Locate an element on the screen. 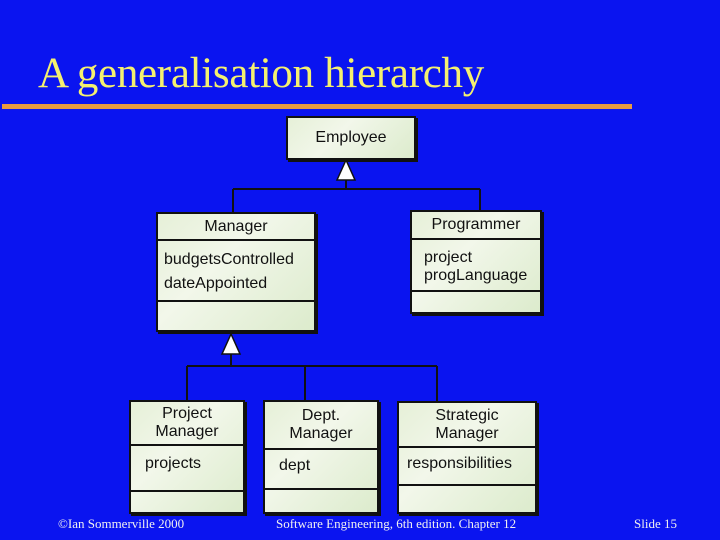  footer-slide-number: Slide 15 is located at coordinates (655, 523).